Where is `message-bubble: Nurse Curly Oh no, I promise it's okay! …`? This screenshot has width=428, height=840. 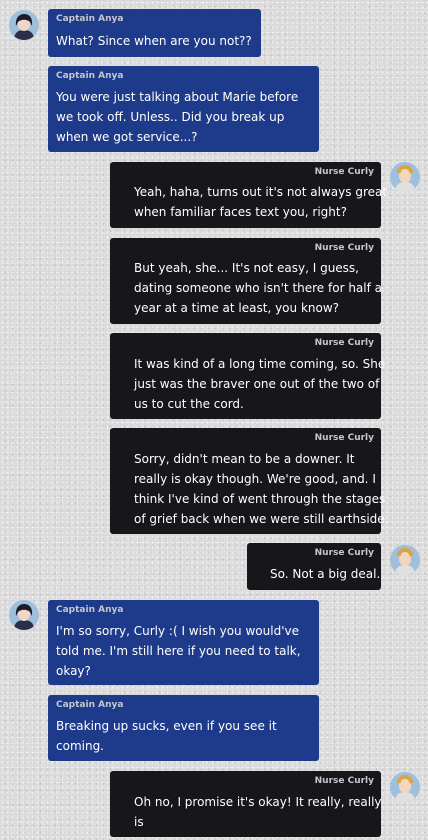 message-bubble: Nurse Curly Oh no, I promise it's okay! … is located at coordinates (246, 804).